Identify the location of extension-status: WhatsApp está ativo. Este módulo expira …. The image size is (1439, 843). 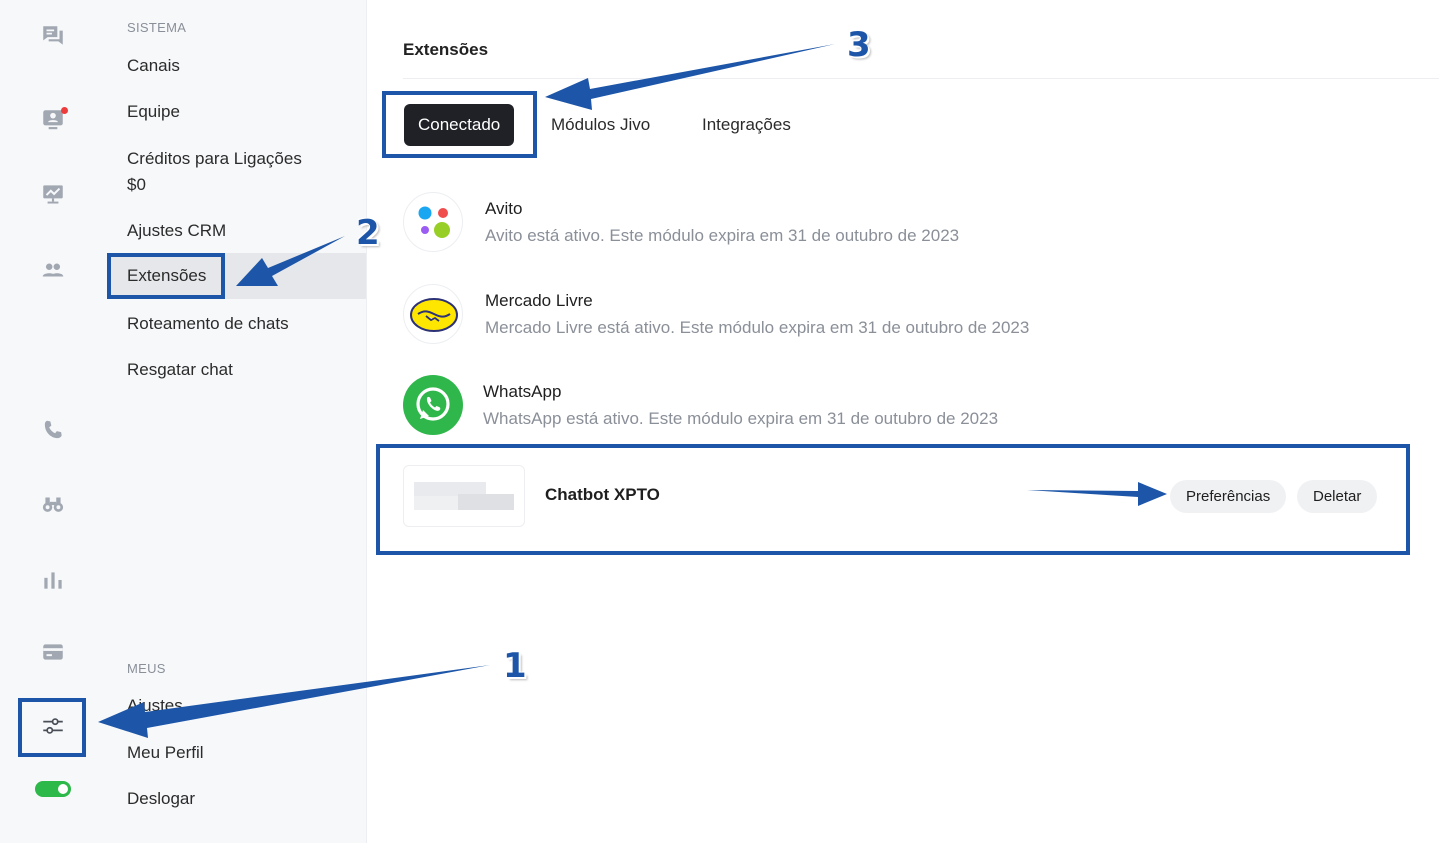
(741, 418).